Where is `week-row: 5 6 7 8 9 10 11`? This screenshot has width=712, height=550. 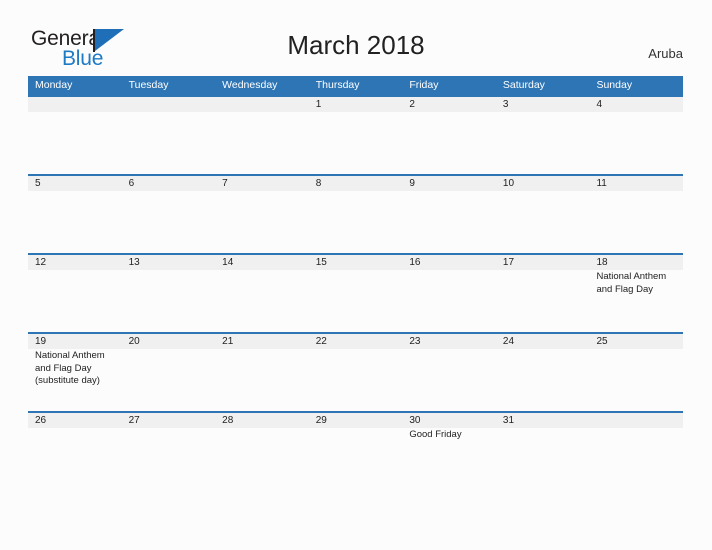 week-row: 5 6 7 8 9 10 11 is located at coordinates (355, 213).